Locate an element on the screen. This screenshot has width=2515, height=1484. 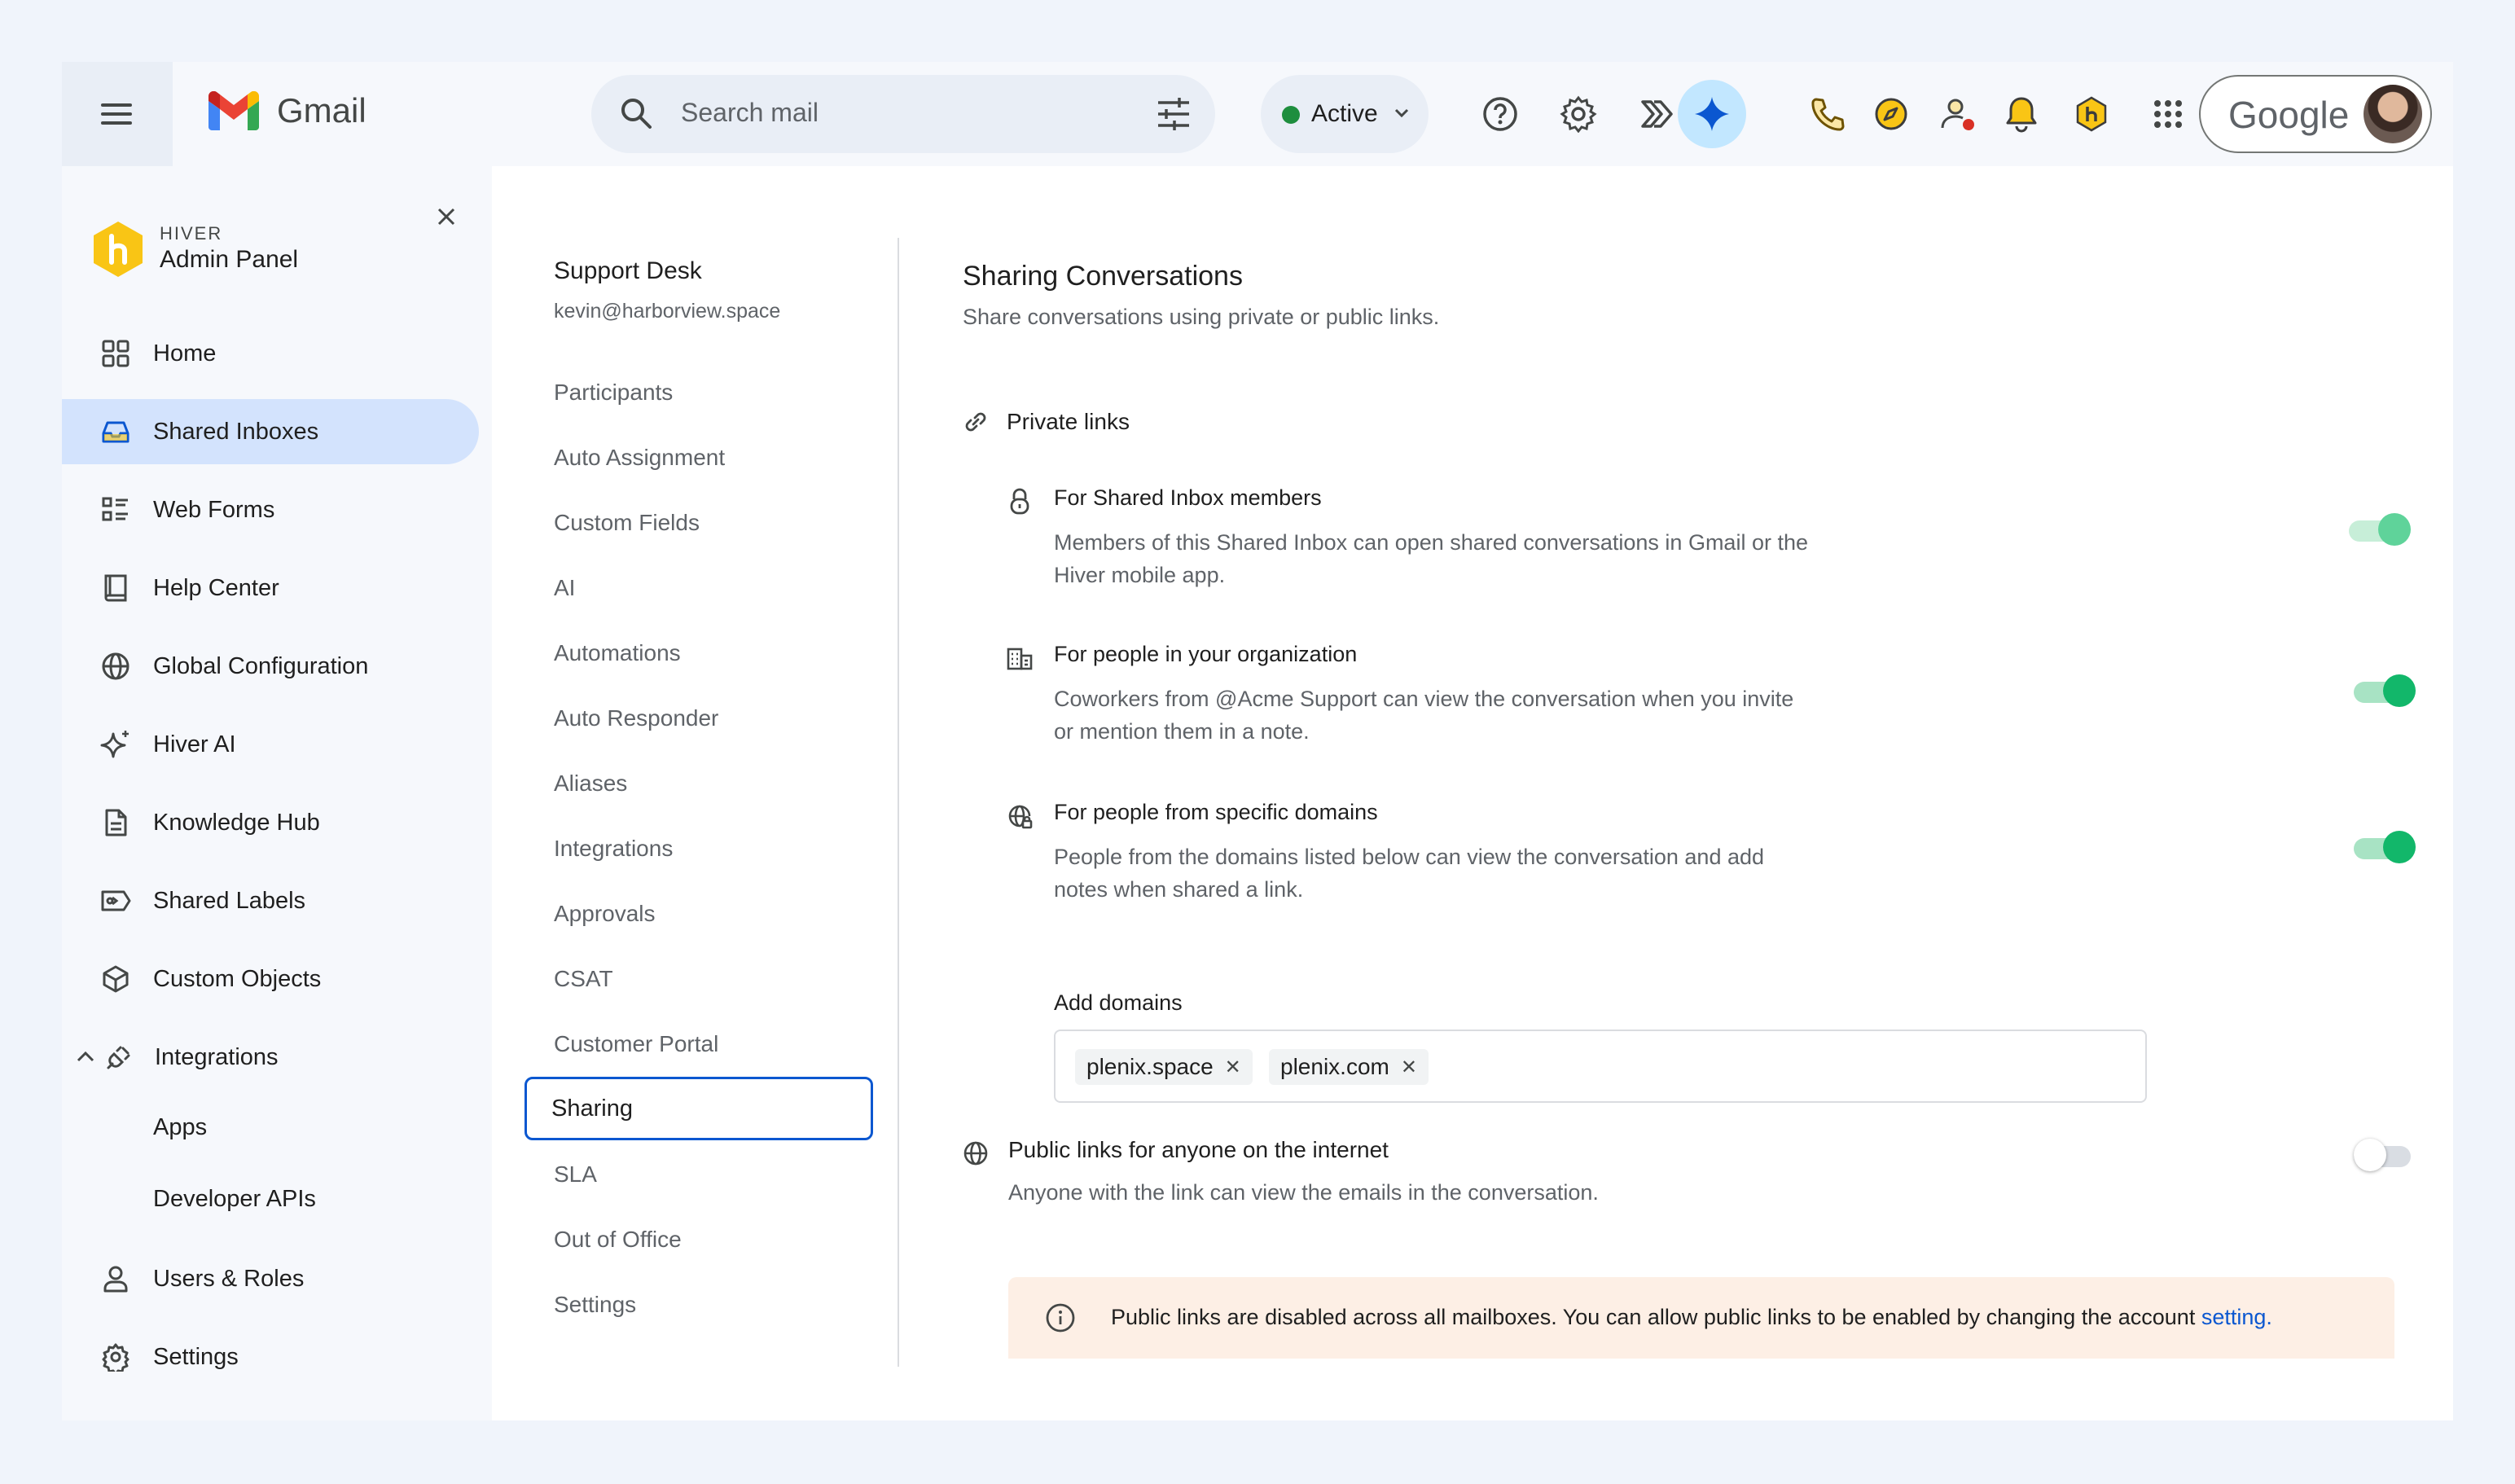
nav-item-auto-responder: Auto Responder is located at coordinates (636, 718).